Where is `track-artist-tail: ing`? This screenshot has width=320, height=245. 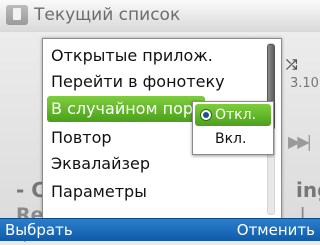
track-artist-tail: ing is located at coordinates (308, 190).